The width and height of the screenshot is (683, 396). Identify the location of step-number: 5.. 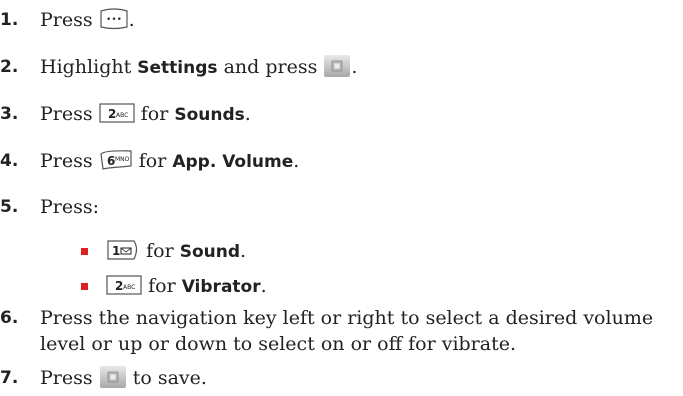
(9, 207).